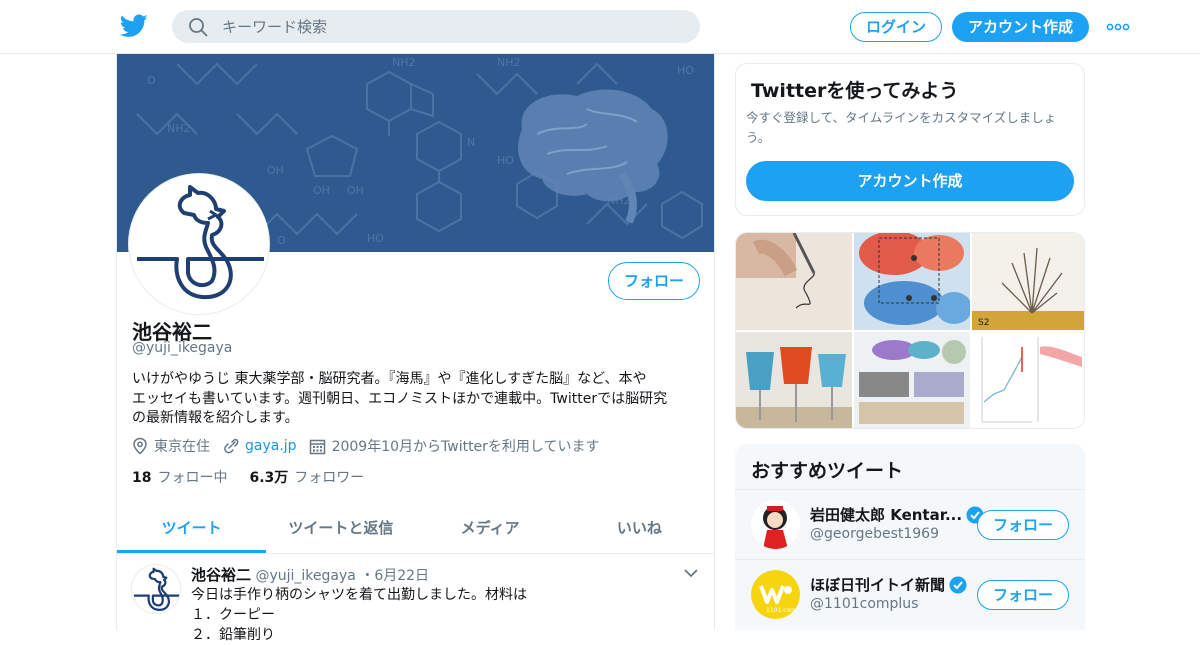 The image size is (1200, 645). What do you see at coordinates (1020, 27) in the screenshot?
I see `signup-button: アカウント作成` at bounding box center [1020, 27].